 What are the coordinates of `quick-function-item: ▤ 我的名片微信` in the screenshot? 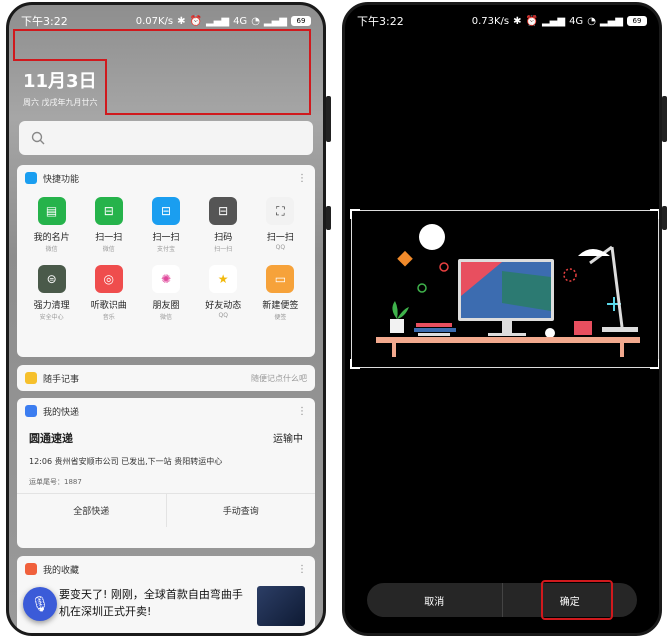 It's located at (51, 225).